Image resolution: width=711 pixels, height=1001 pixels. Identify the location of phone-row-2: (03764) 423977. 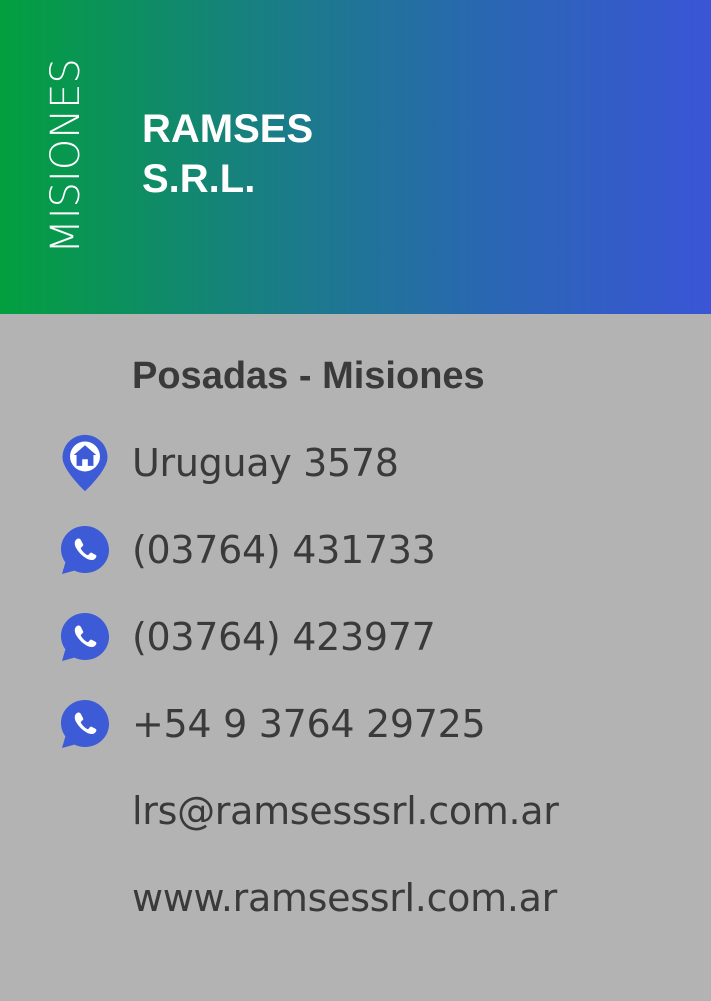
(355, 637).